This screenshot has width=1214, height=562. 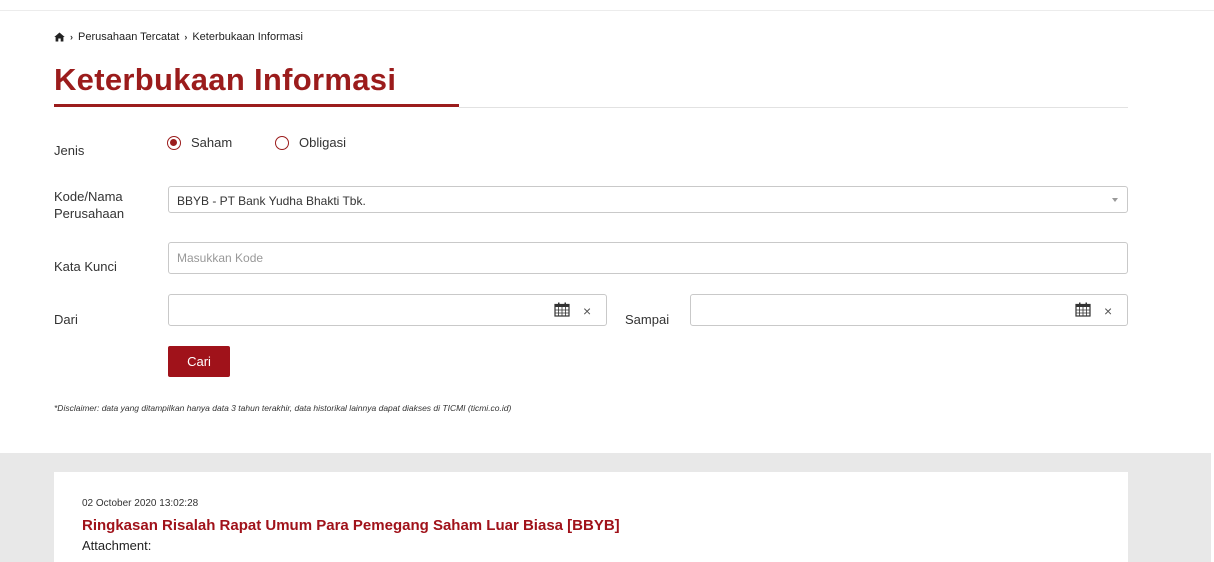 I want to click on kode-nama-label: Kode/Nama Perusahaan, so click(x=89, y=205).